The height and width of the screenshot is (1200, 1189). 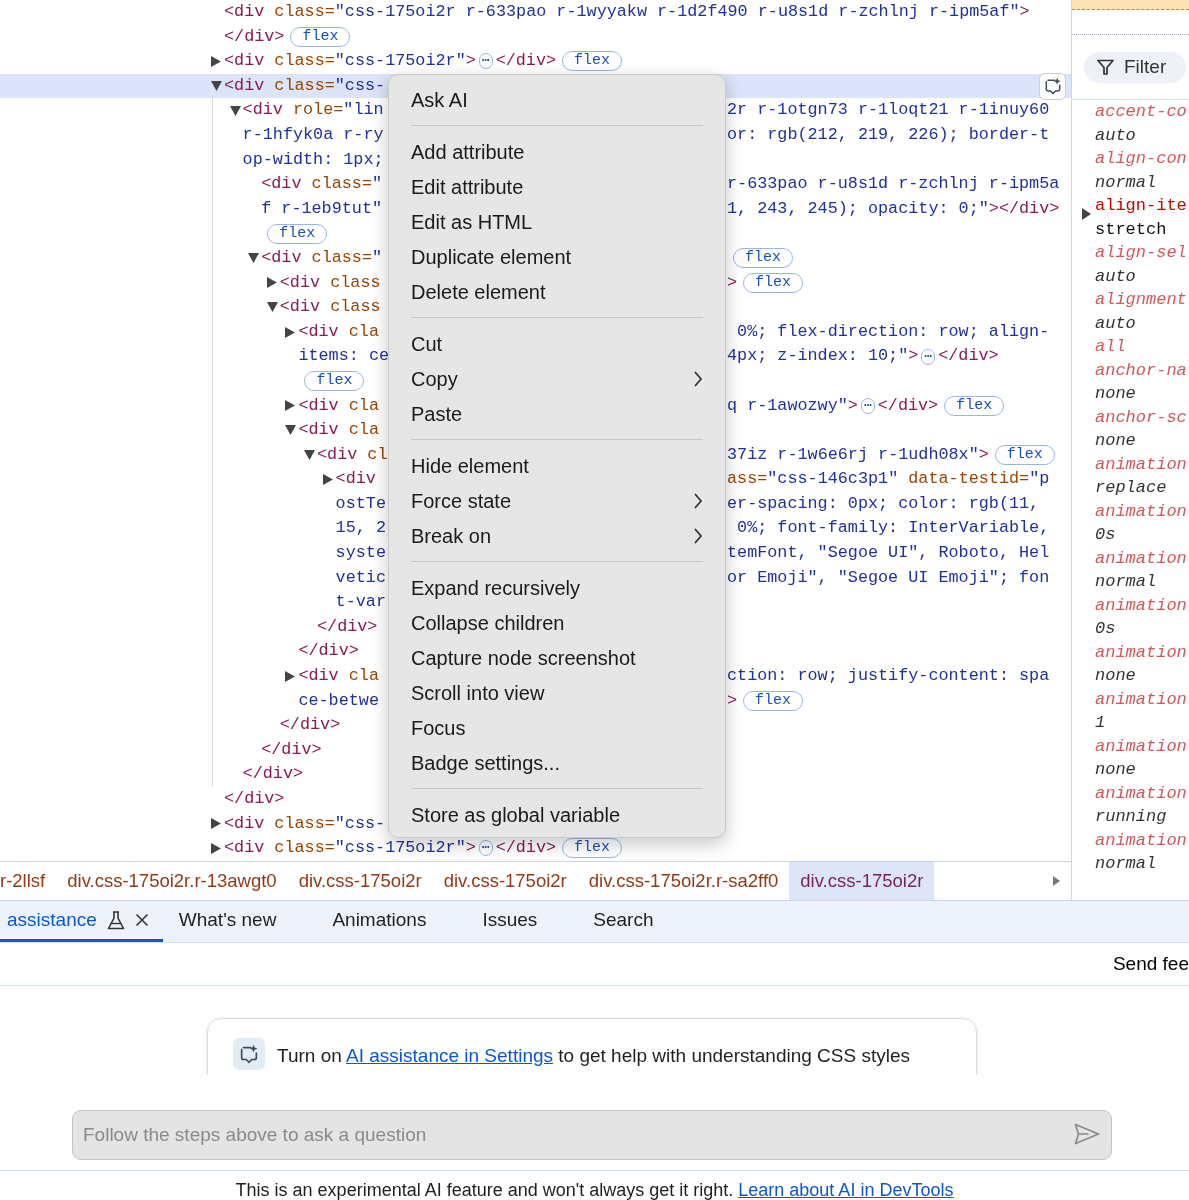 What do you see at coordinates (52, 920) in the screenshot?
I see `tab-label: assistance` at bounding box center [52, 920].